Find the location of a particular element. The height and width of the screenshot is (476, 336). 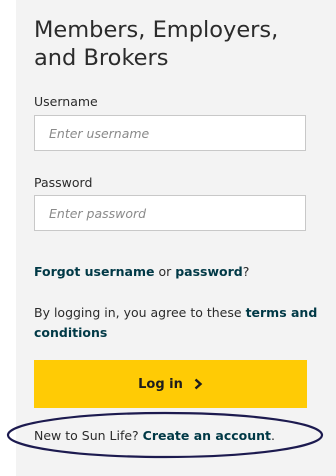

create-account-line: New to Sun Life? Create an account. is located at coordinates (154, 436).